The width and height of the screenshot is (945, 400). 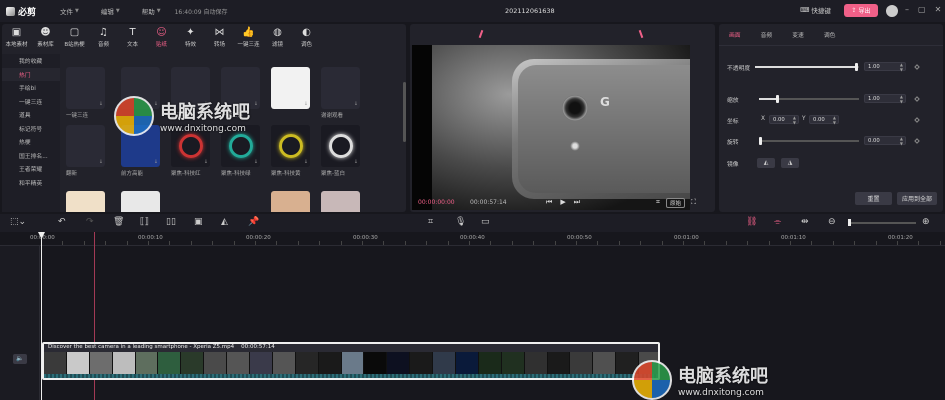 What do you see at coordinates (873, 198) in the screenshot?
I see `reset-button: 重置` at bounding box center [873, 198].